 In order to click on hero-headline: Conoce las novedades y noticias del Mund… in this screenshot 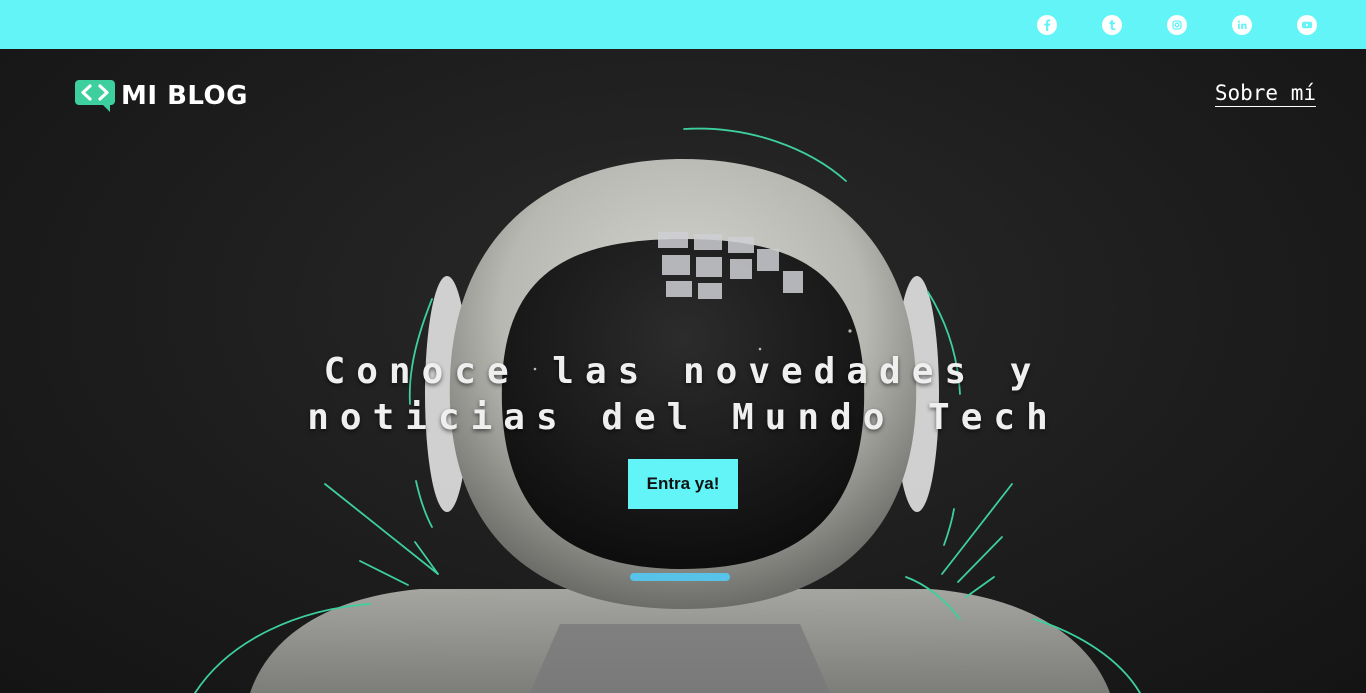, I will do `click(683, 395)`.